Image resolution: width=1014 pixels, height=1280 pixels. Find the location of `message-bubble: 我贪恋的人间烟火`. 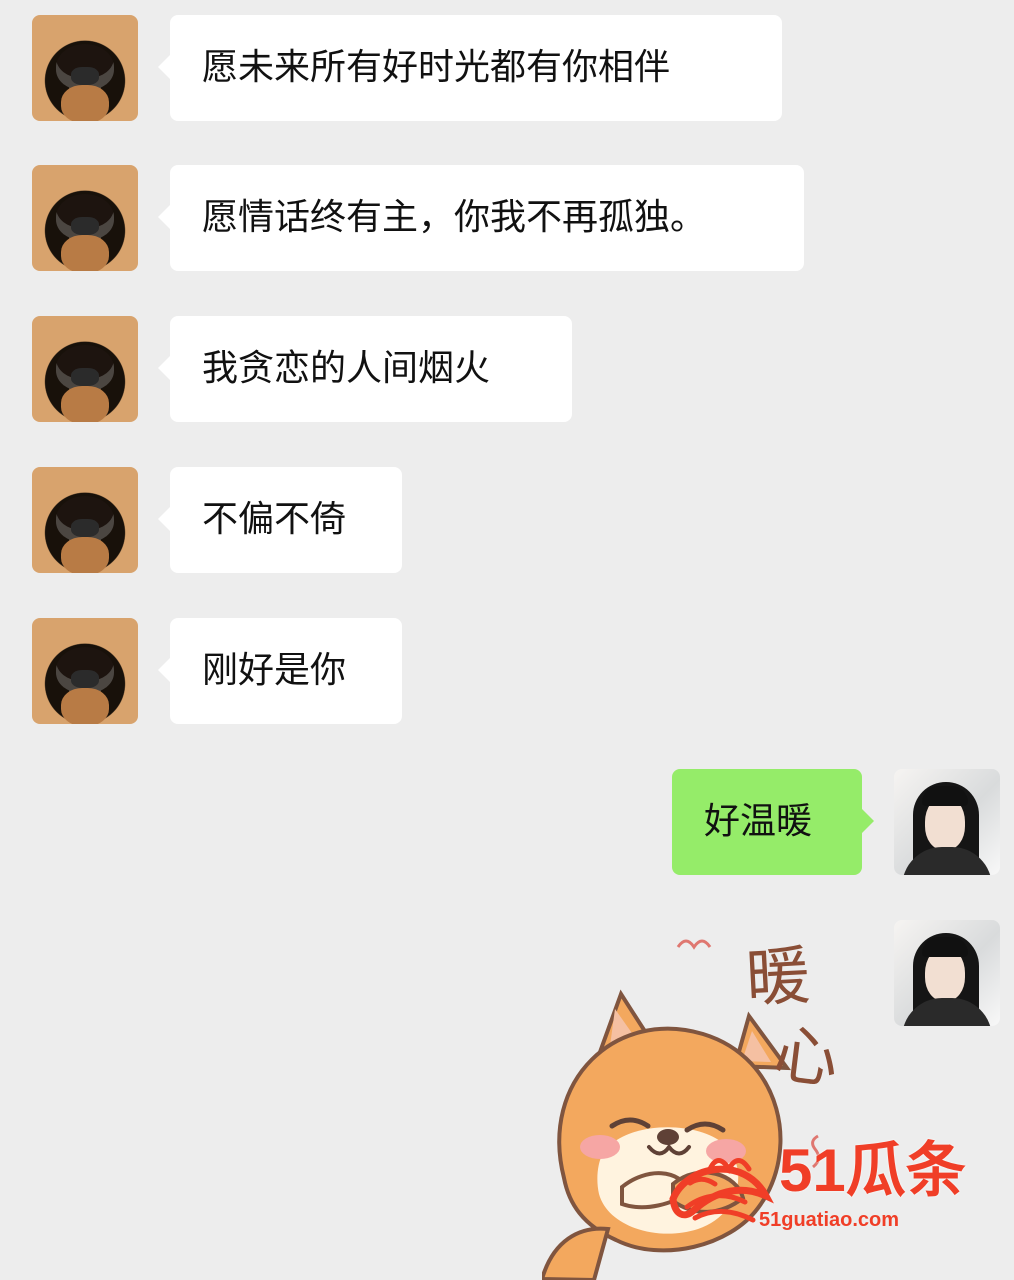

message-bubble: 我贪恋的人间烟火 is located at coordinates (365, 369).